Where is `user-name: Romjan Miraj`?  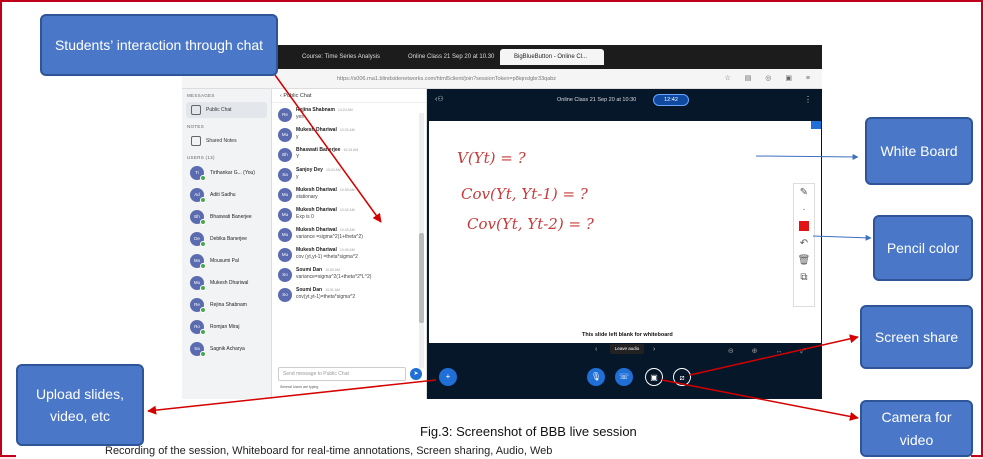
user-name: Romjan Miraj is located at coordinates (225, 327).